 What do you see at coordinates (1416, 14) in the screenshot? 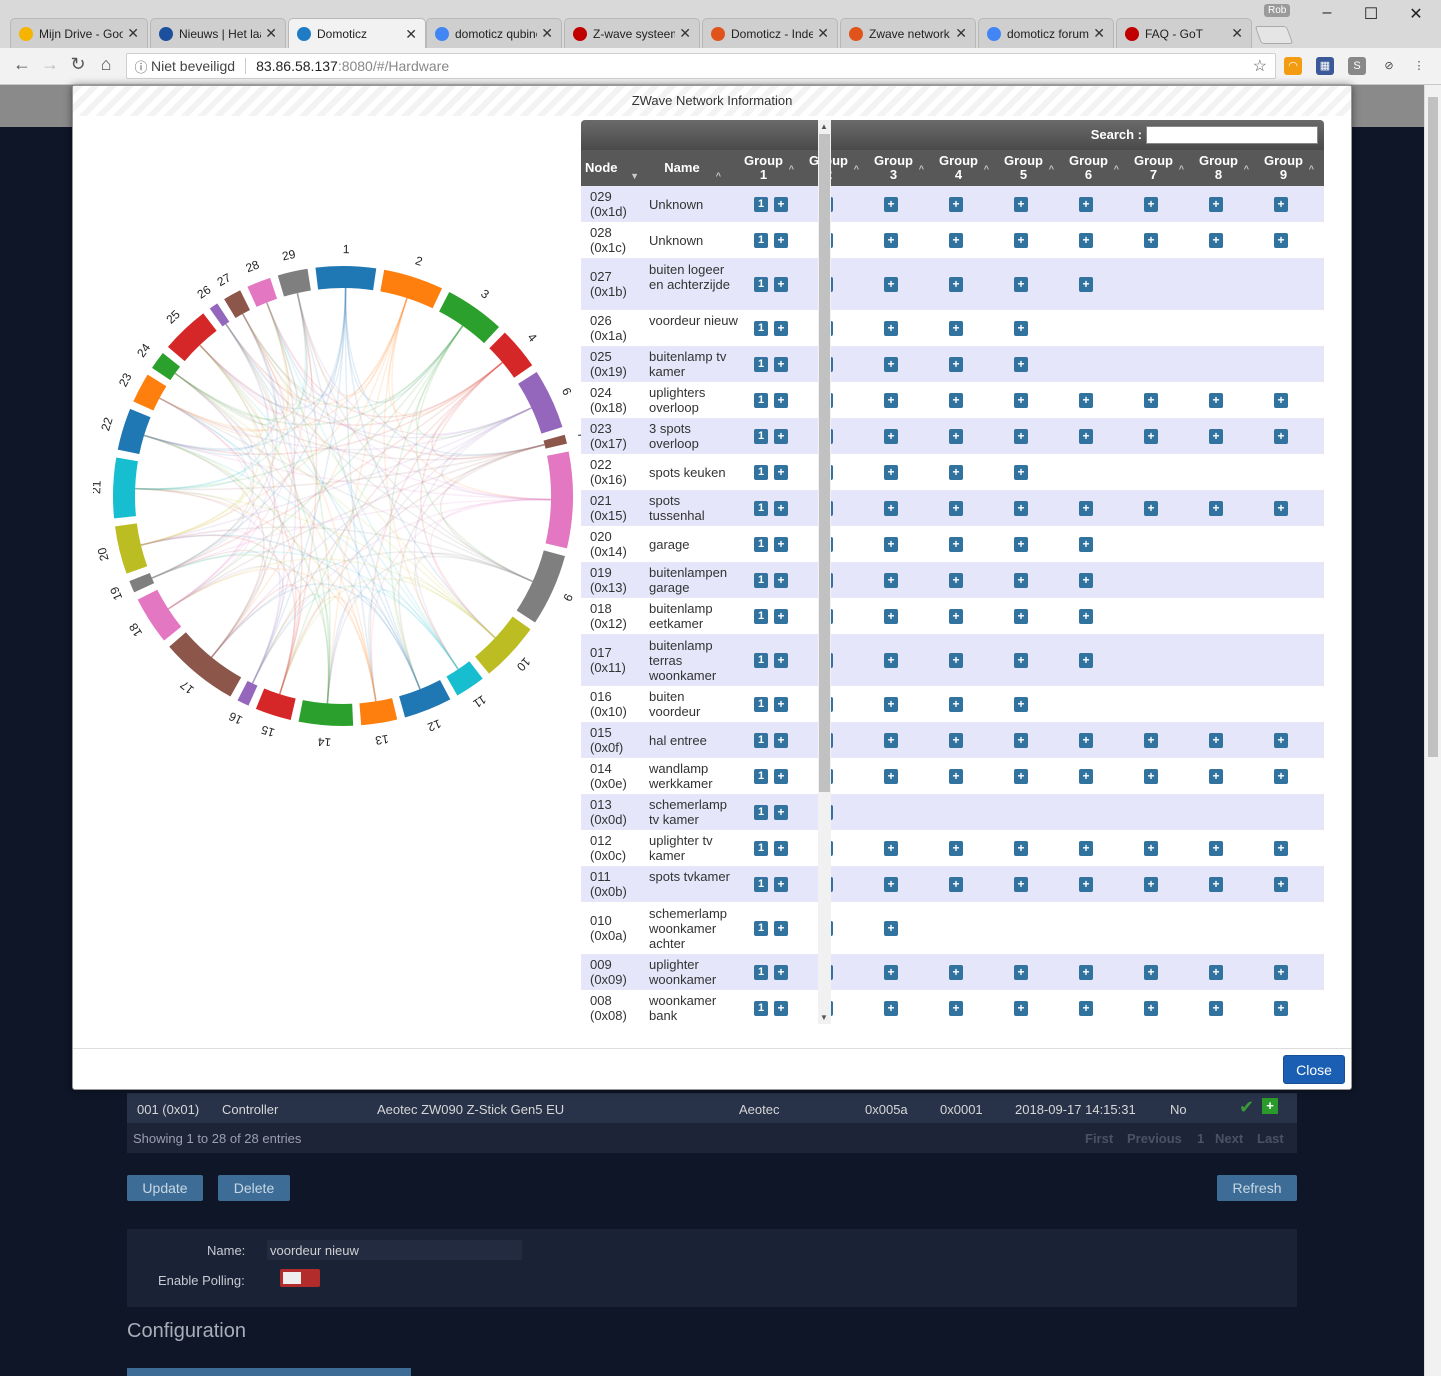
I see `window-close-icon: ✕` at bounding box center [1416, 14].